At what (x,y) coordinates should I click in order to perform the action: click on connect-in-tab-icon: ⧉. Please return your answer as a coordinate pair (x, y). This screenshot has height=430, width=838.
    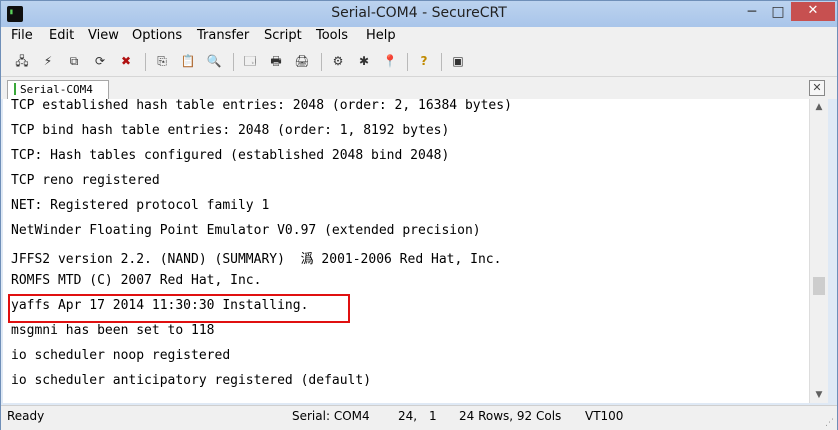
    Looking at the image, I should click on (74, 61).